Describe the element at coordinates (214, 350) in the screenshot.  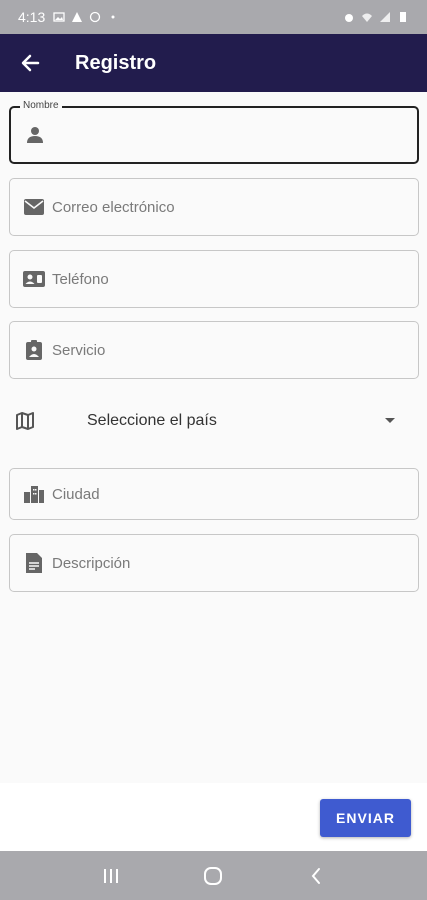
I see `service-field: Servicio` at that location.